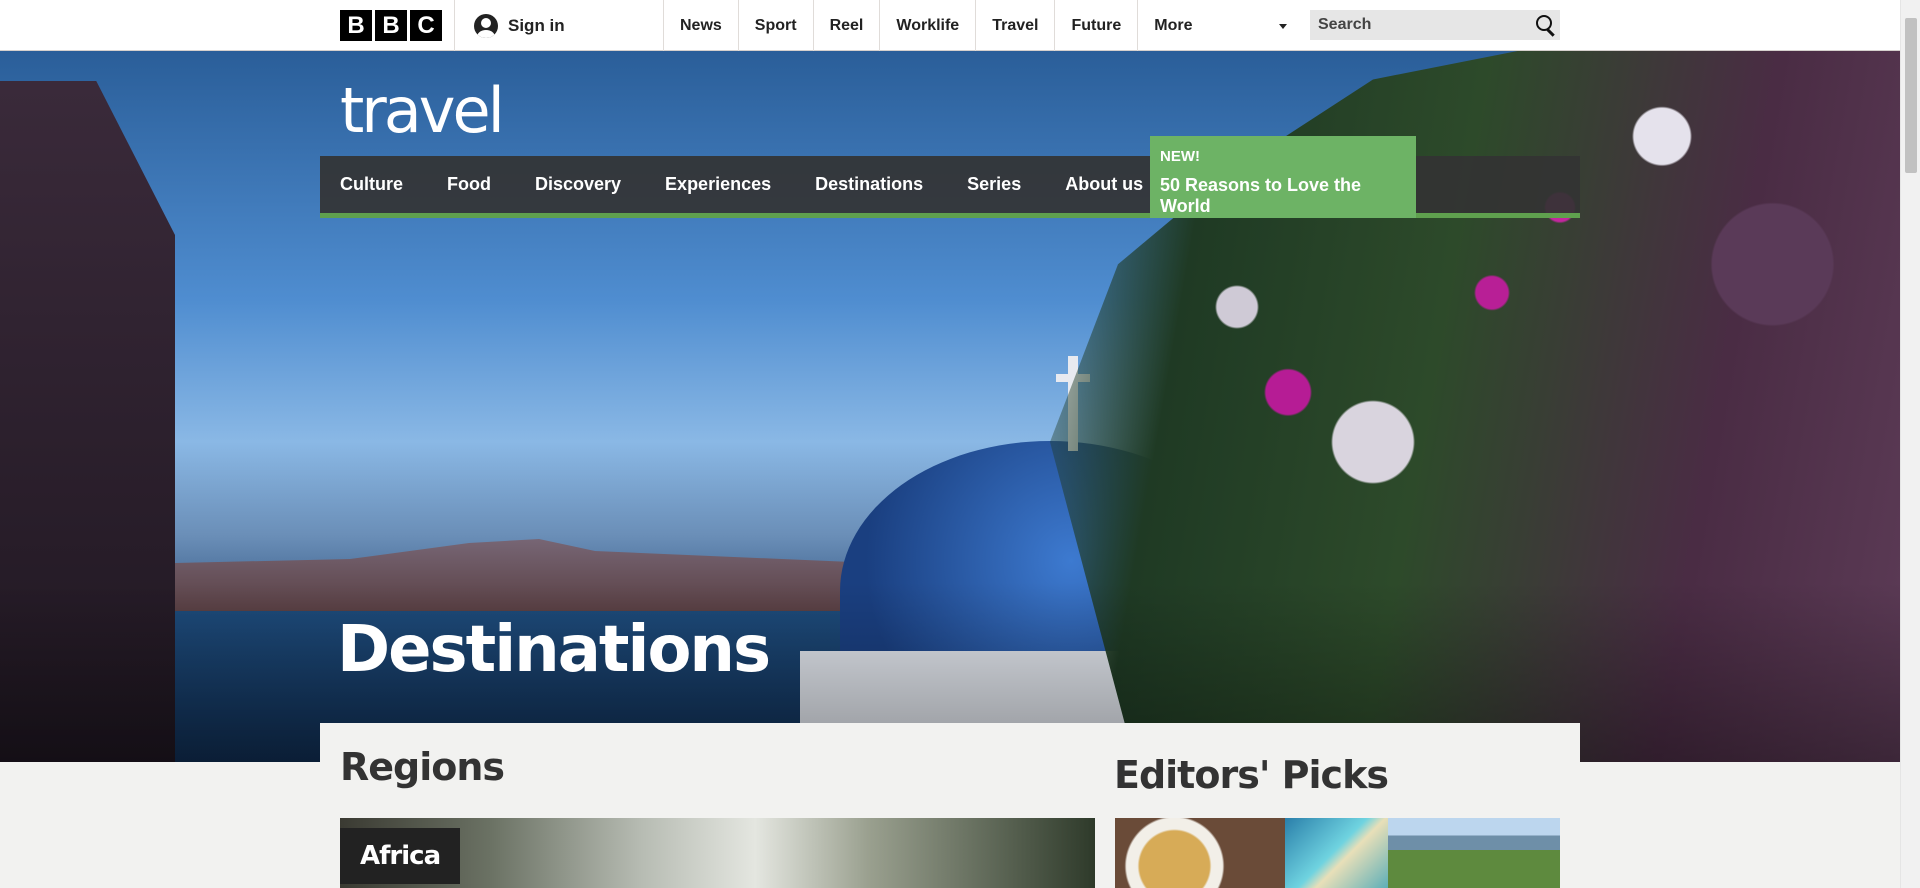  I want to click on nav-news: News, so click(700, 25).